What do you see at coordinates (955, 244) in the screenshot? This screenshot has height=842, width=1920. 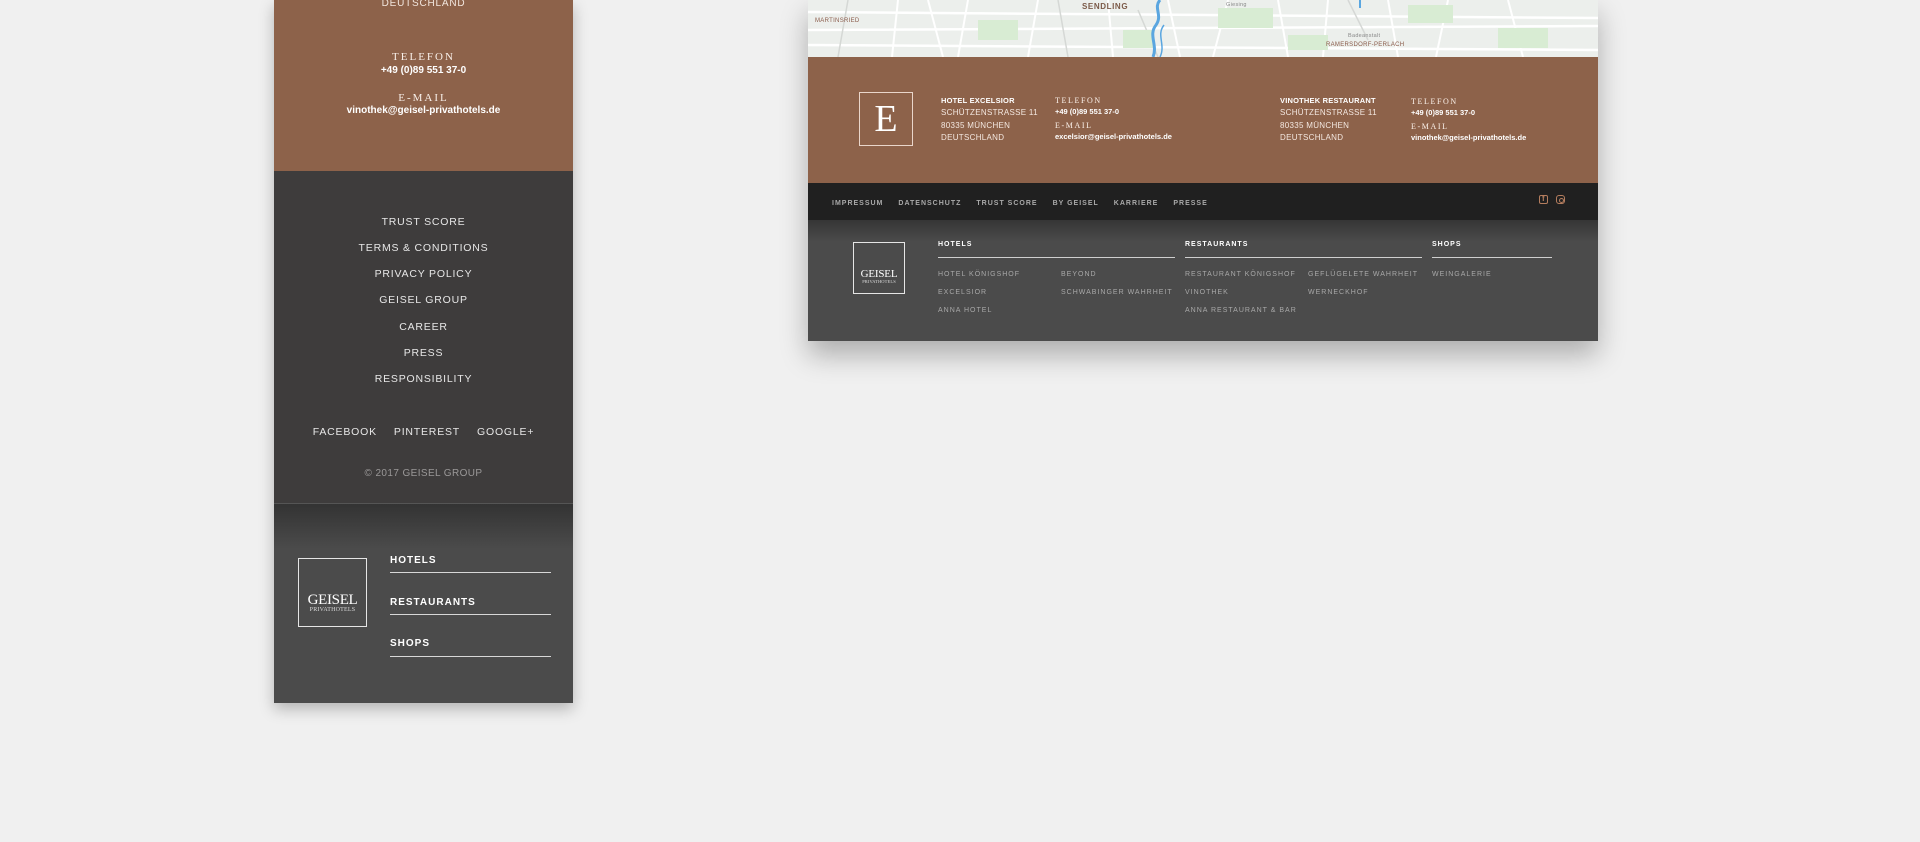 I see `group-heading-hotels: HOTELS` at bounding box center [955, 244].